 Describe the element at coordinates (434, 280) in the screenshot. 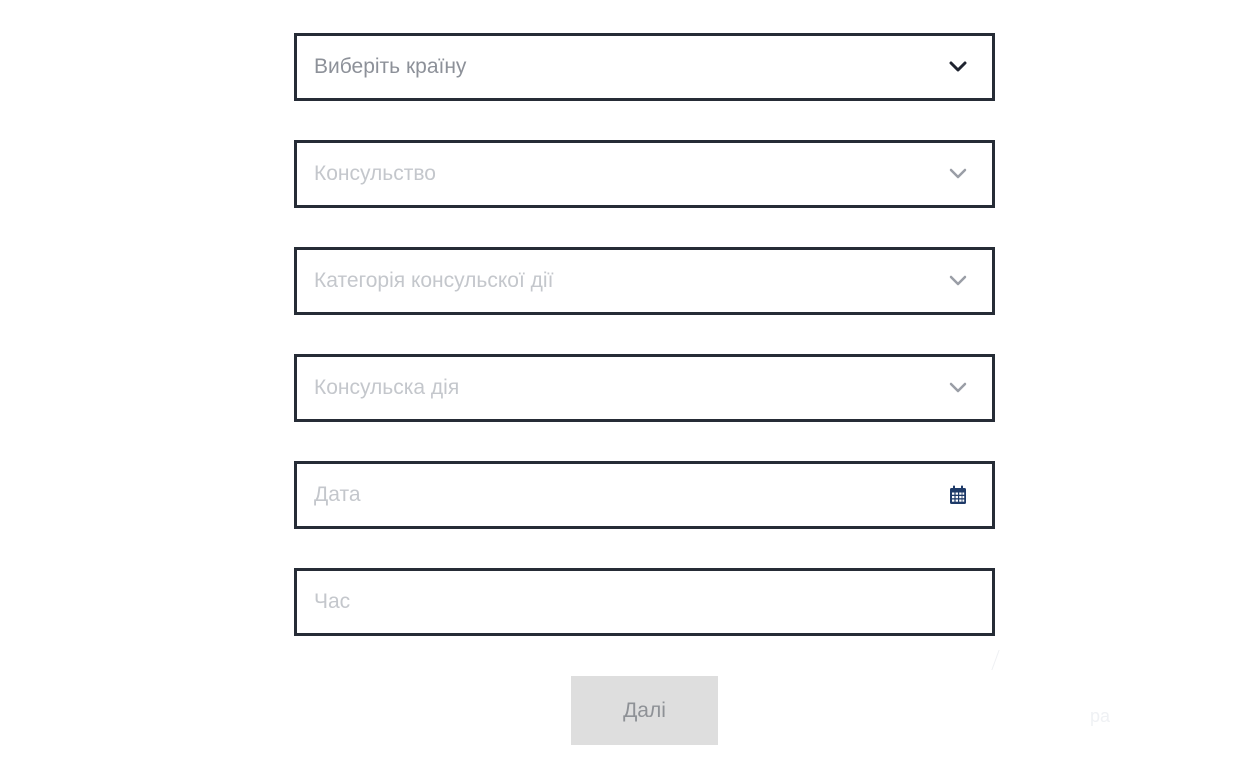

I see `category-select-placeholder: Категорія консульскої дії` at that location.